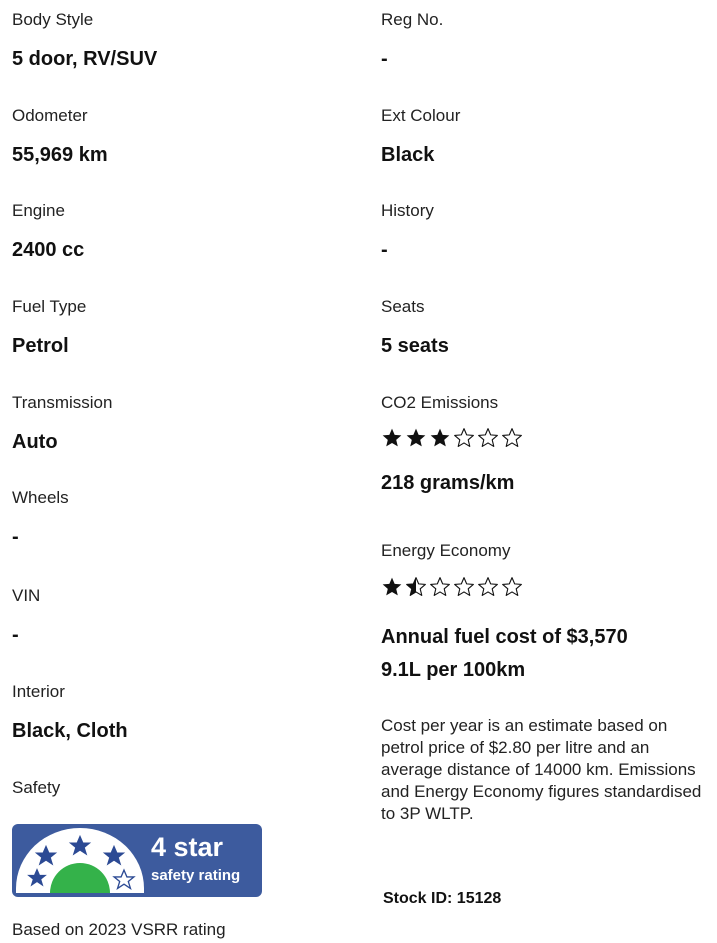  I want to click on spec-label: History, so click(407, 210).